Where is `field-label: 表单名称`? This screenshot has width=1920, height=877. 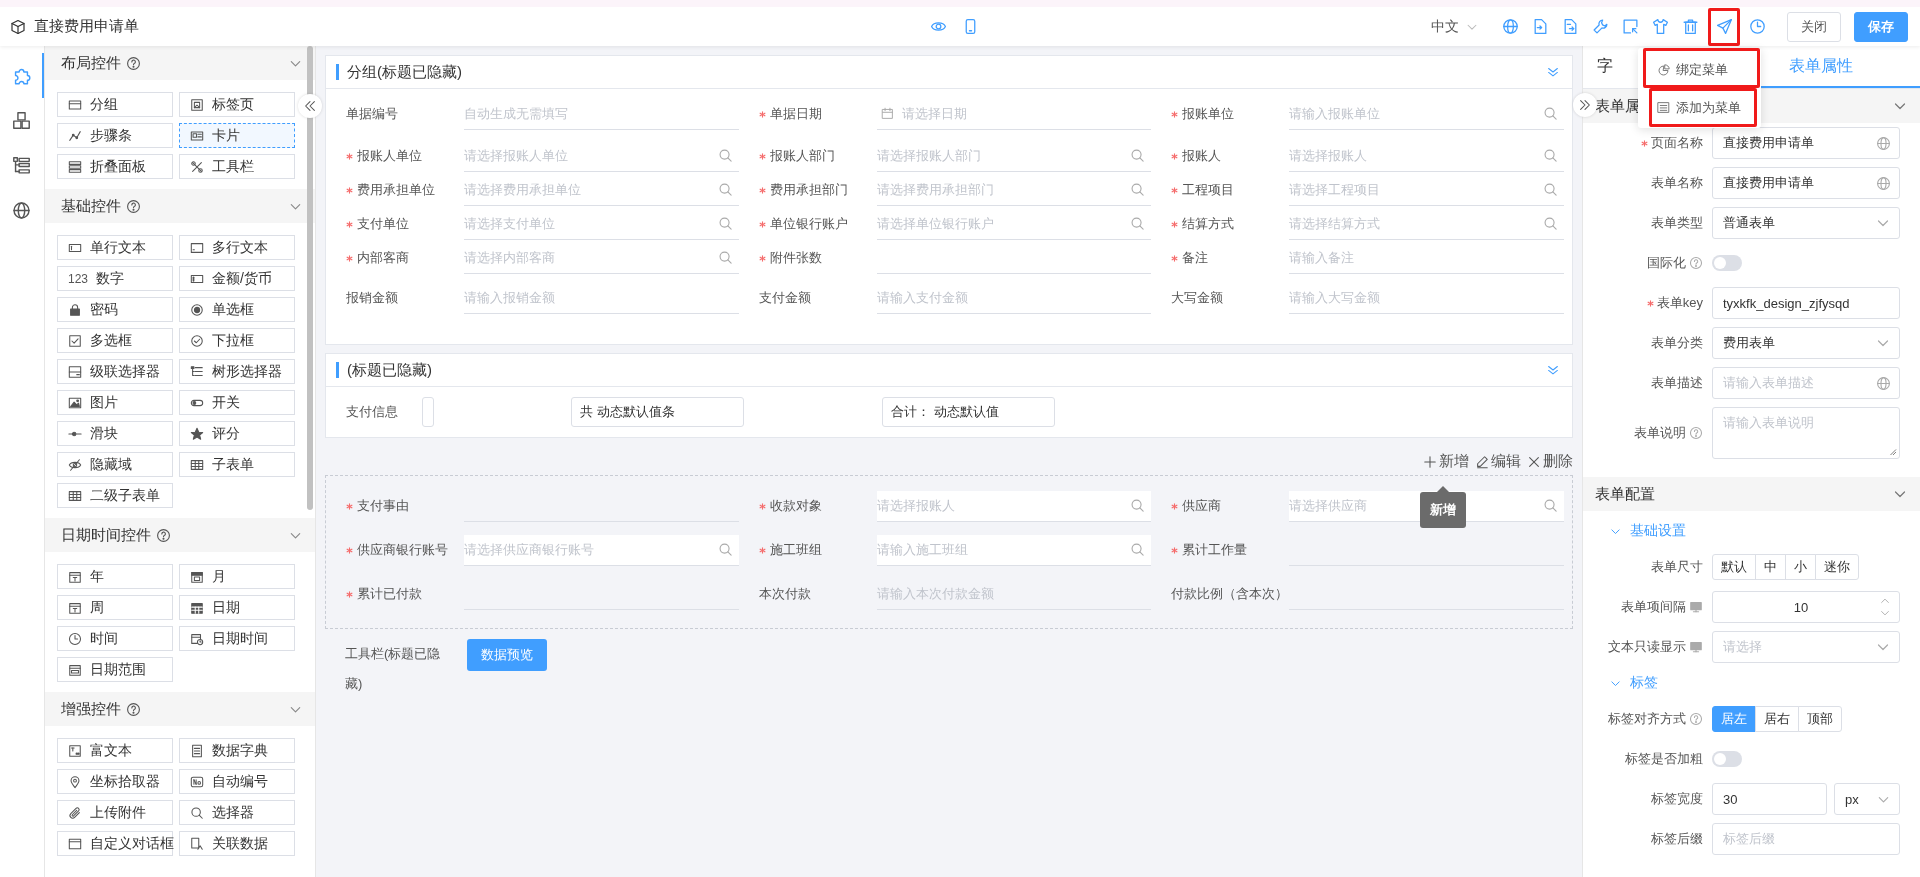 field-label: 表单名称 is located at coordinates (1676, 183).